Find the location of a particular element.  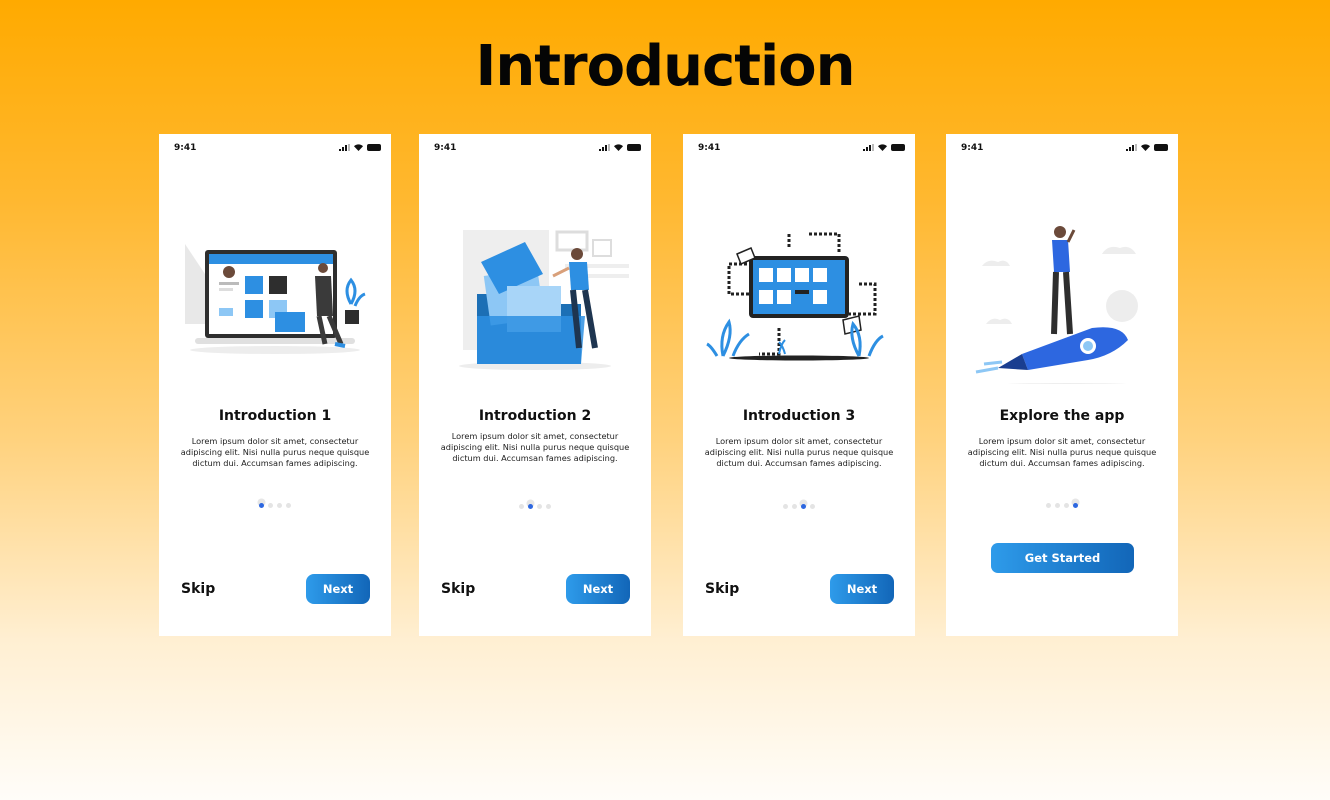

connected-window-illustration is located at coordinates (795, 296).